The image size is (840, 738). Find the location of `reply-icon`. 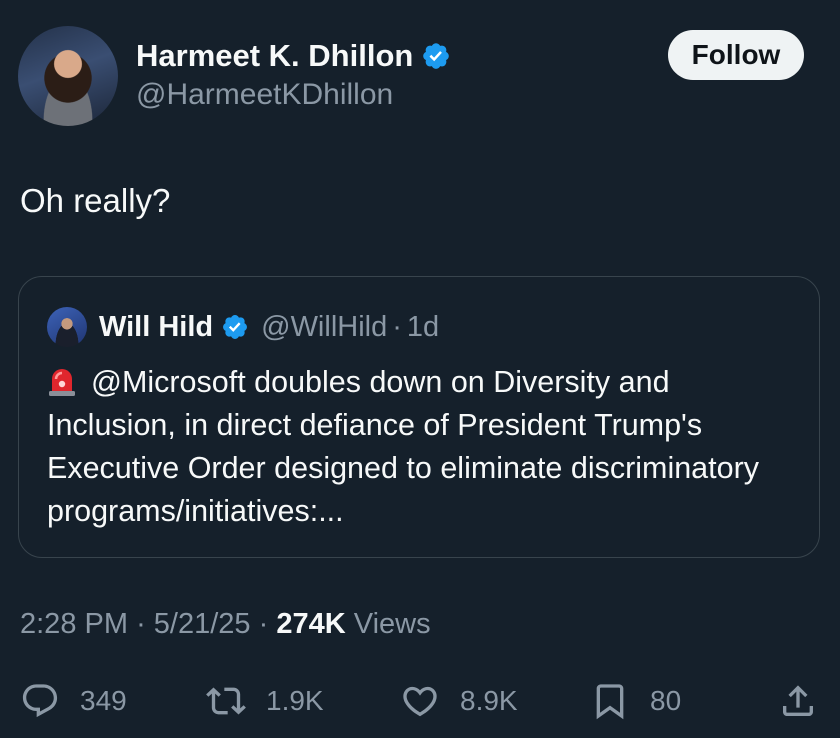

reply-icon is located at coordinates (40, 701).